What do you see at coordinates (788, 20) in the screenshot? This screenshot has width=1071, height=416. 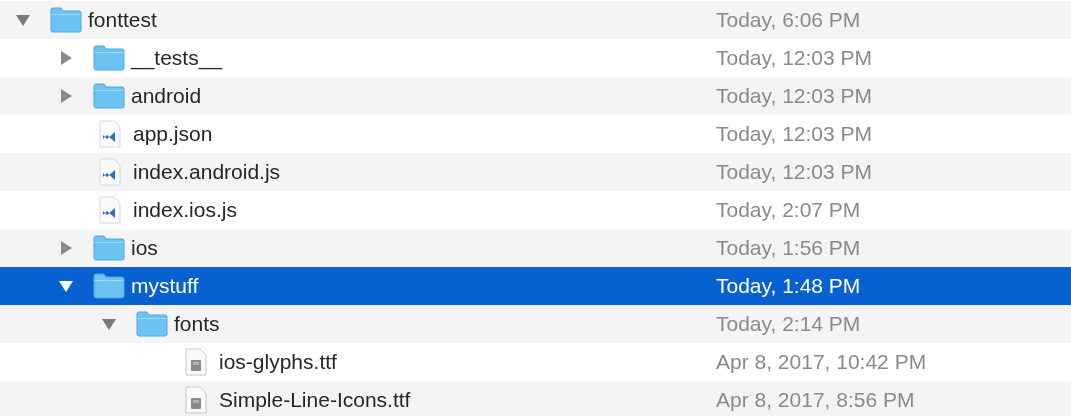 I see `date-modified: Today, 6:06 PM` at bounding box center [788, 20].